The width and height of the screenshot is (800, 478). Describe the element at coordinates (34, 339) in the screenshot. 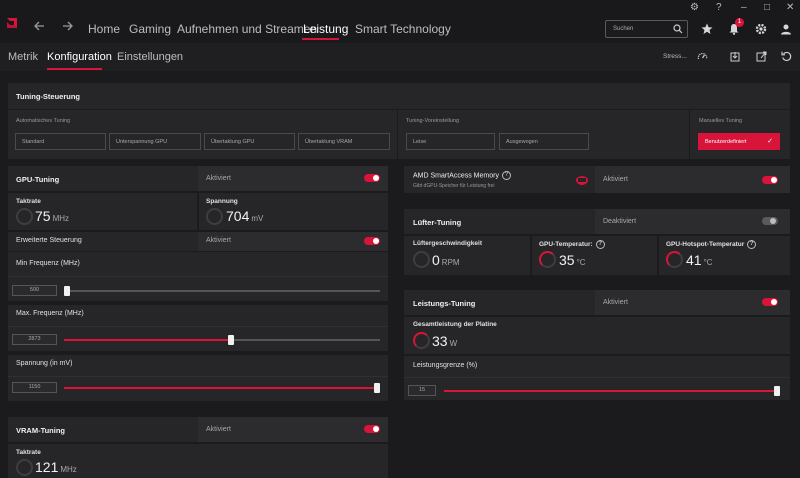

I see `max-frequency-input: 2873` at that location.